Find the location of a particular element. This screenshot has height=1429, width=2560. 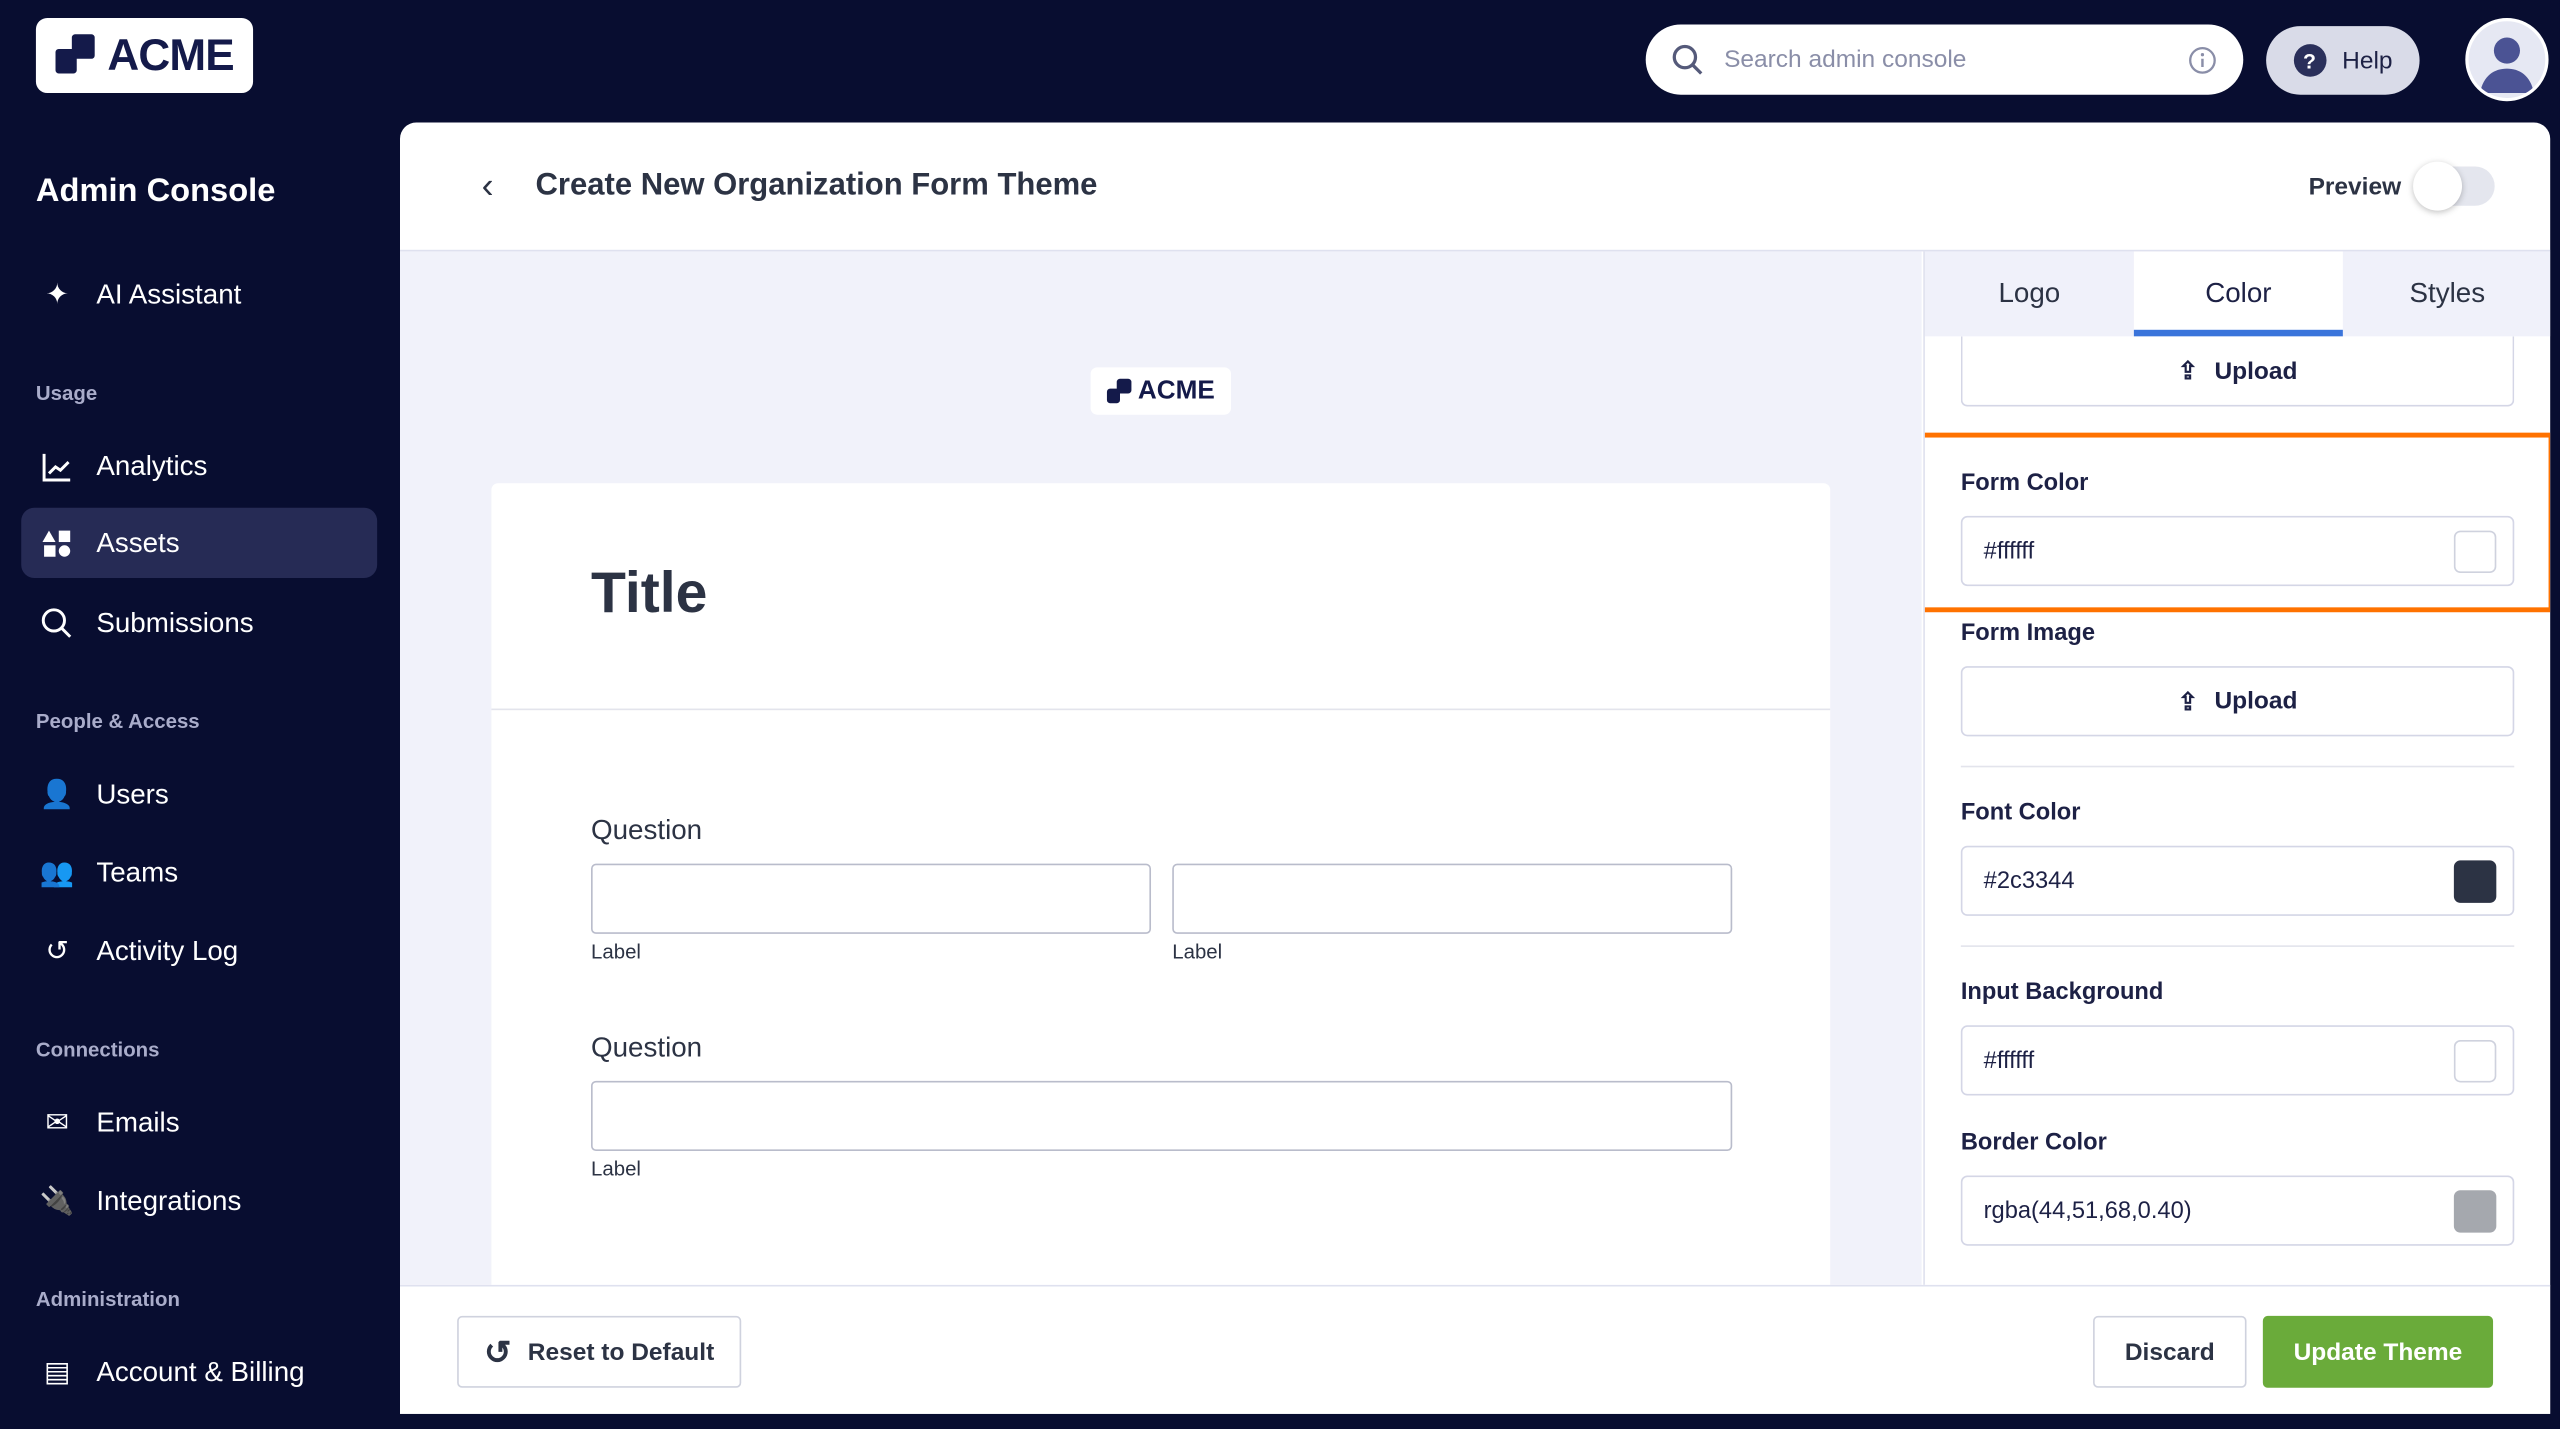

section-heading-usage: Usage is located at coordinates (66, 393).